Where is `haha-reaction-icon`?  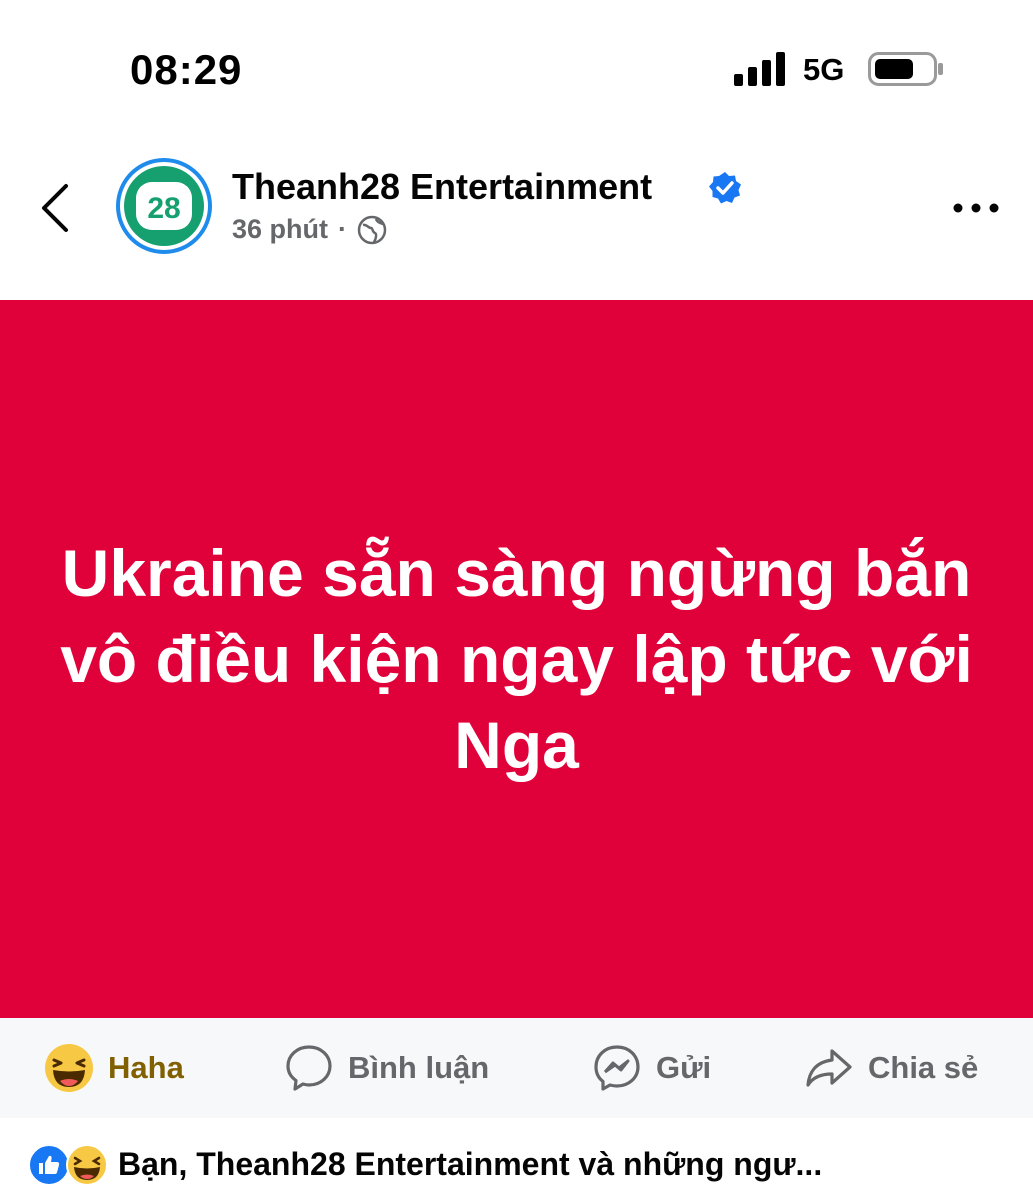 haha-reaction-icon is located at coordinates (87, 1165).